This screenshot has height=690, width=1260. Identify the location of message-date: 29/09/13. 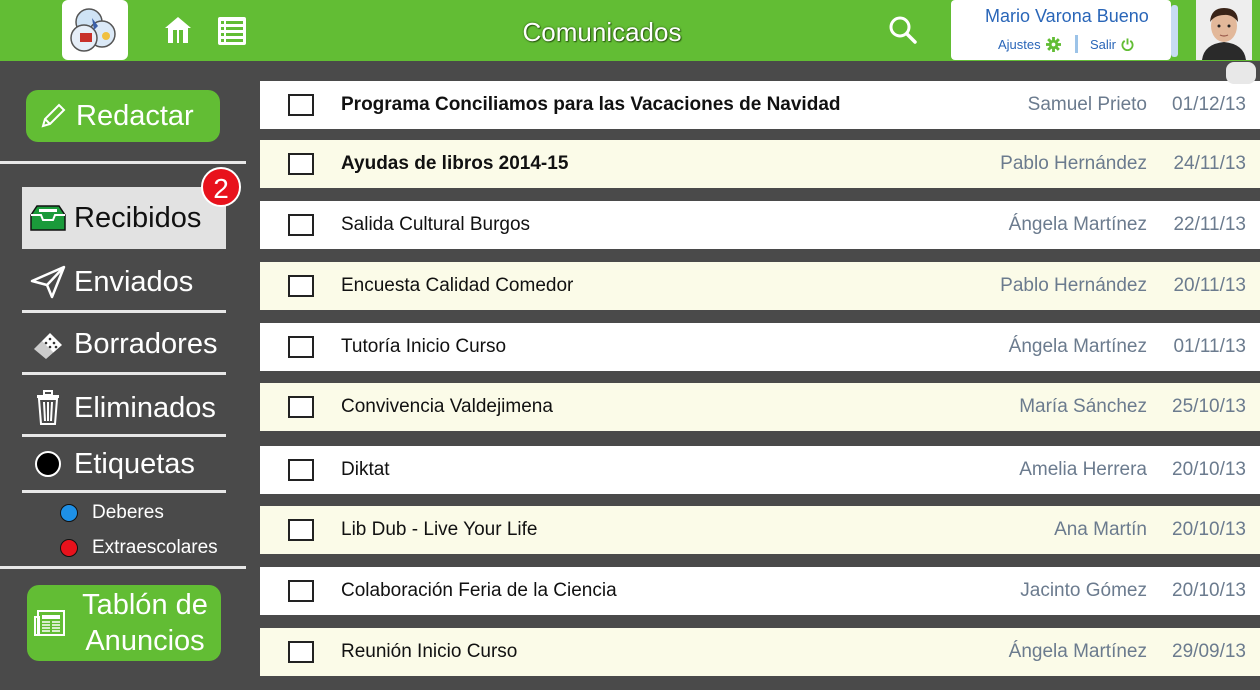
(1209, 651).